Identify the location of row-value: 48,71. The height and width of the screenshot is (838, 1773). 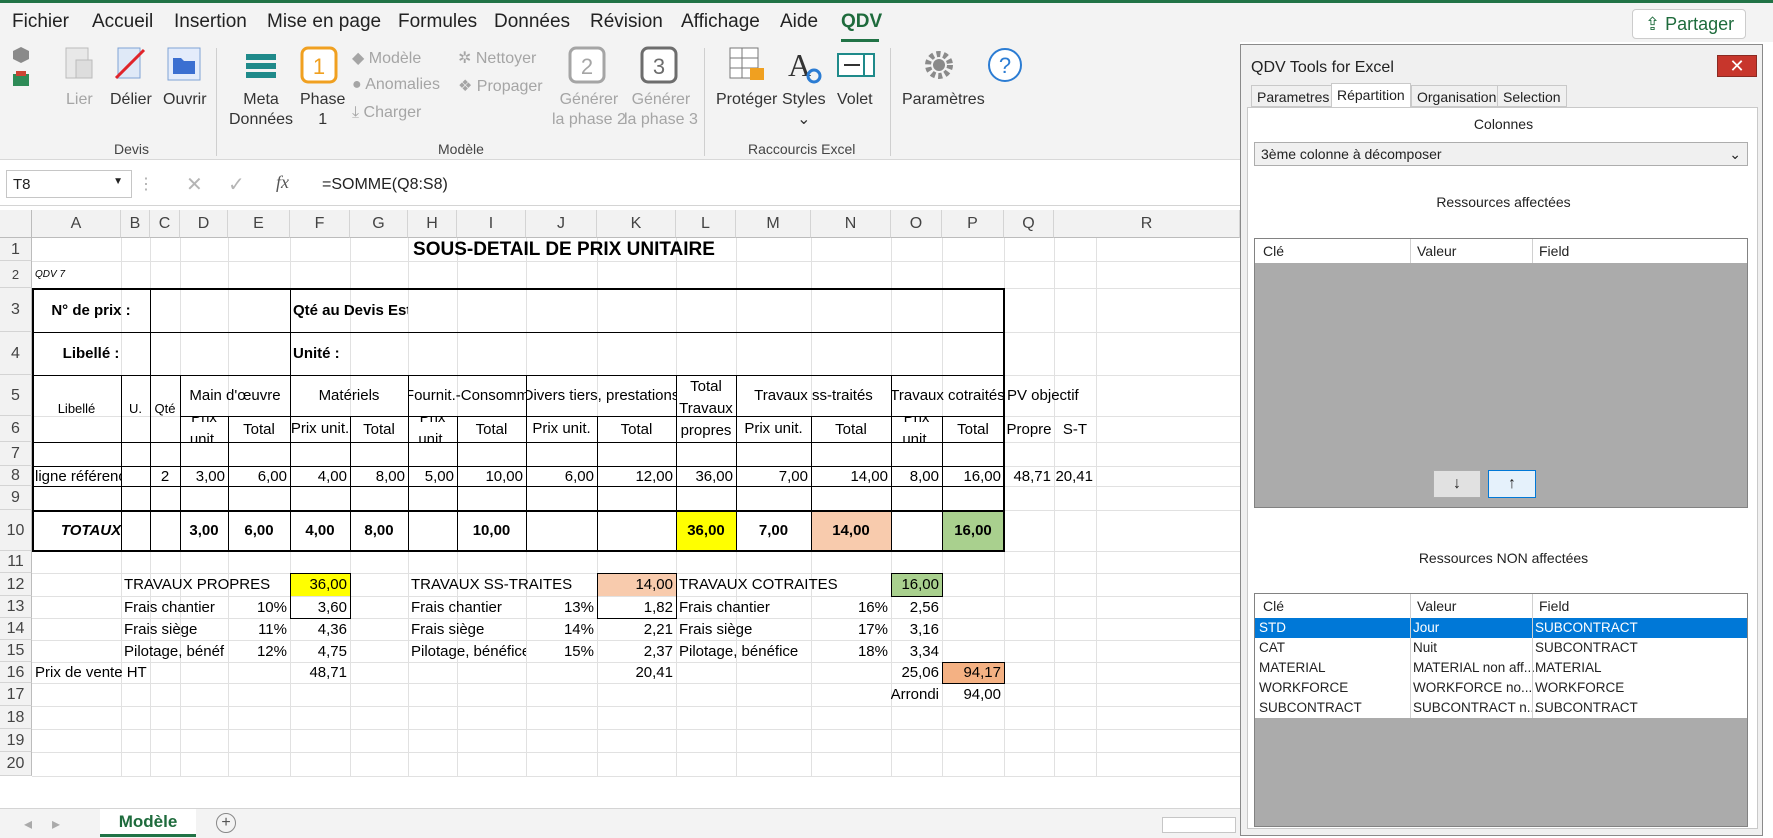
(1029, 476).